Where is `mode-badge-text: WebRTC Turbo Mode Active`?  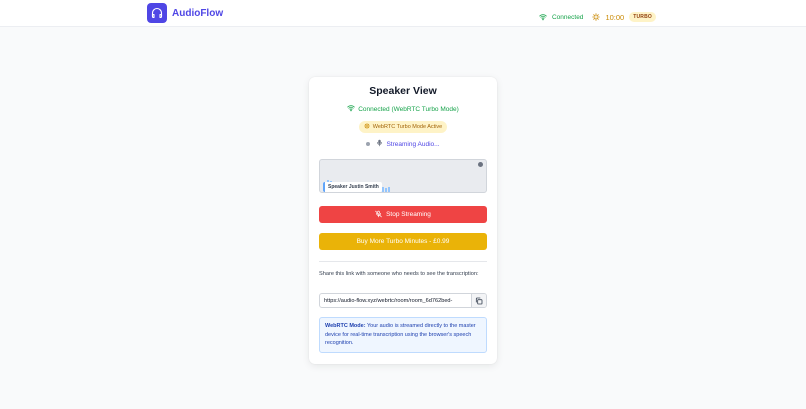 mode-badge-text: WebRTC Turbo Mode Active is located at coordinates (407, 127).